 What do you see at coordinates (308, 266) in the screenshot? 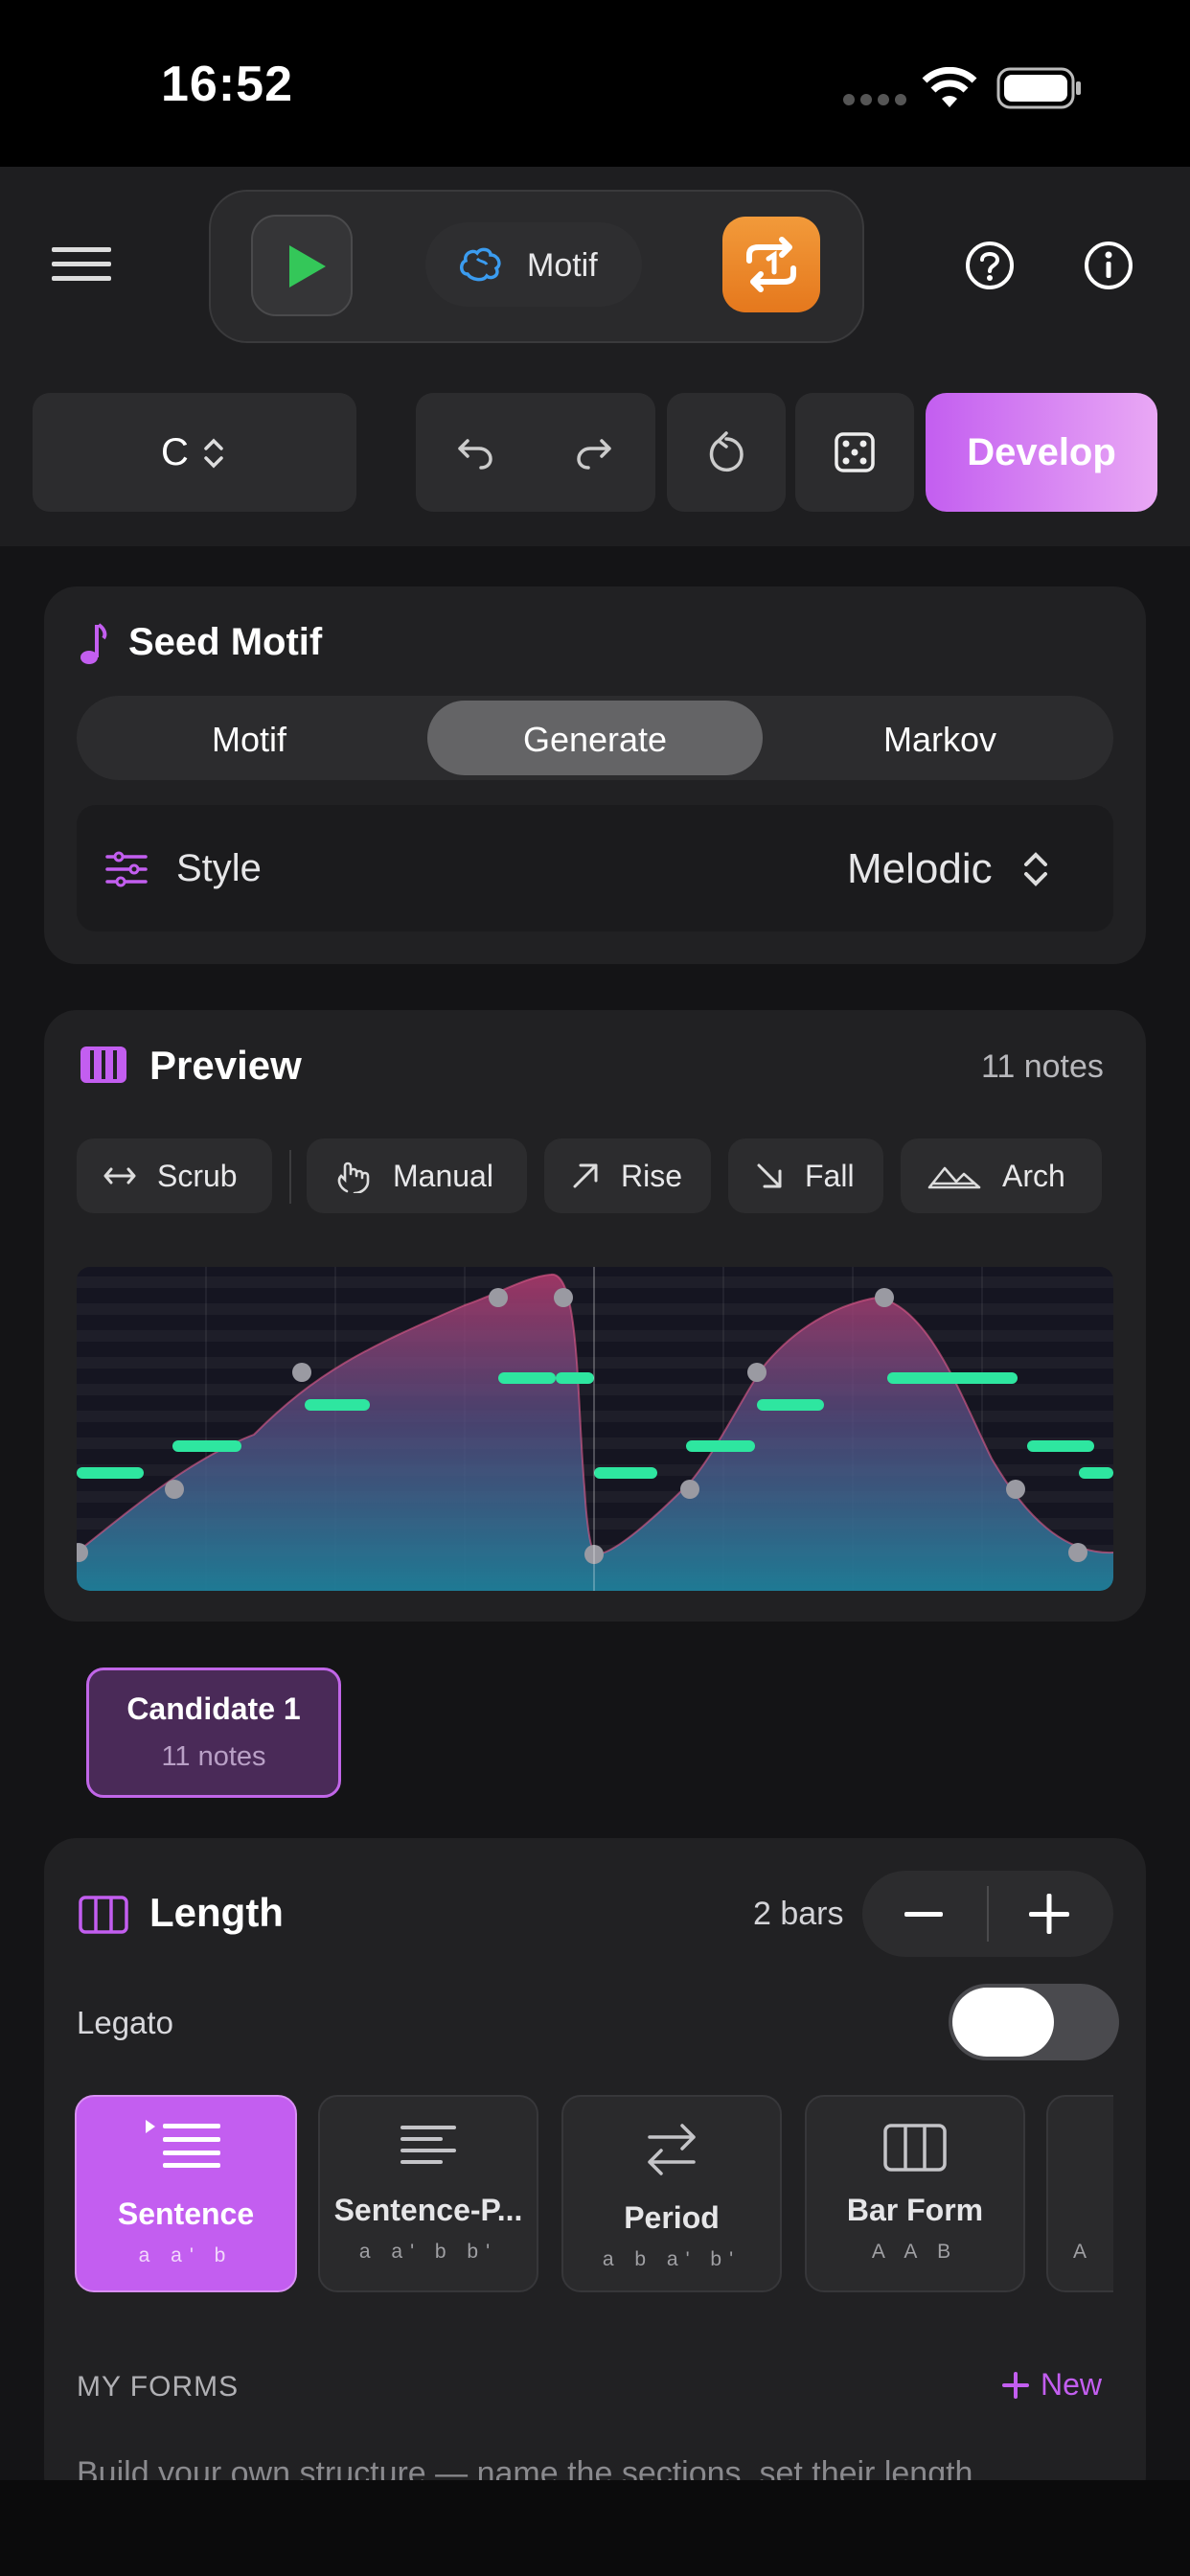
I see `play-icon` at bounding box center [308, 266].